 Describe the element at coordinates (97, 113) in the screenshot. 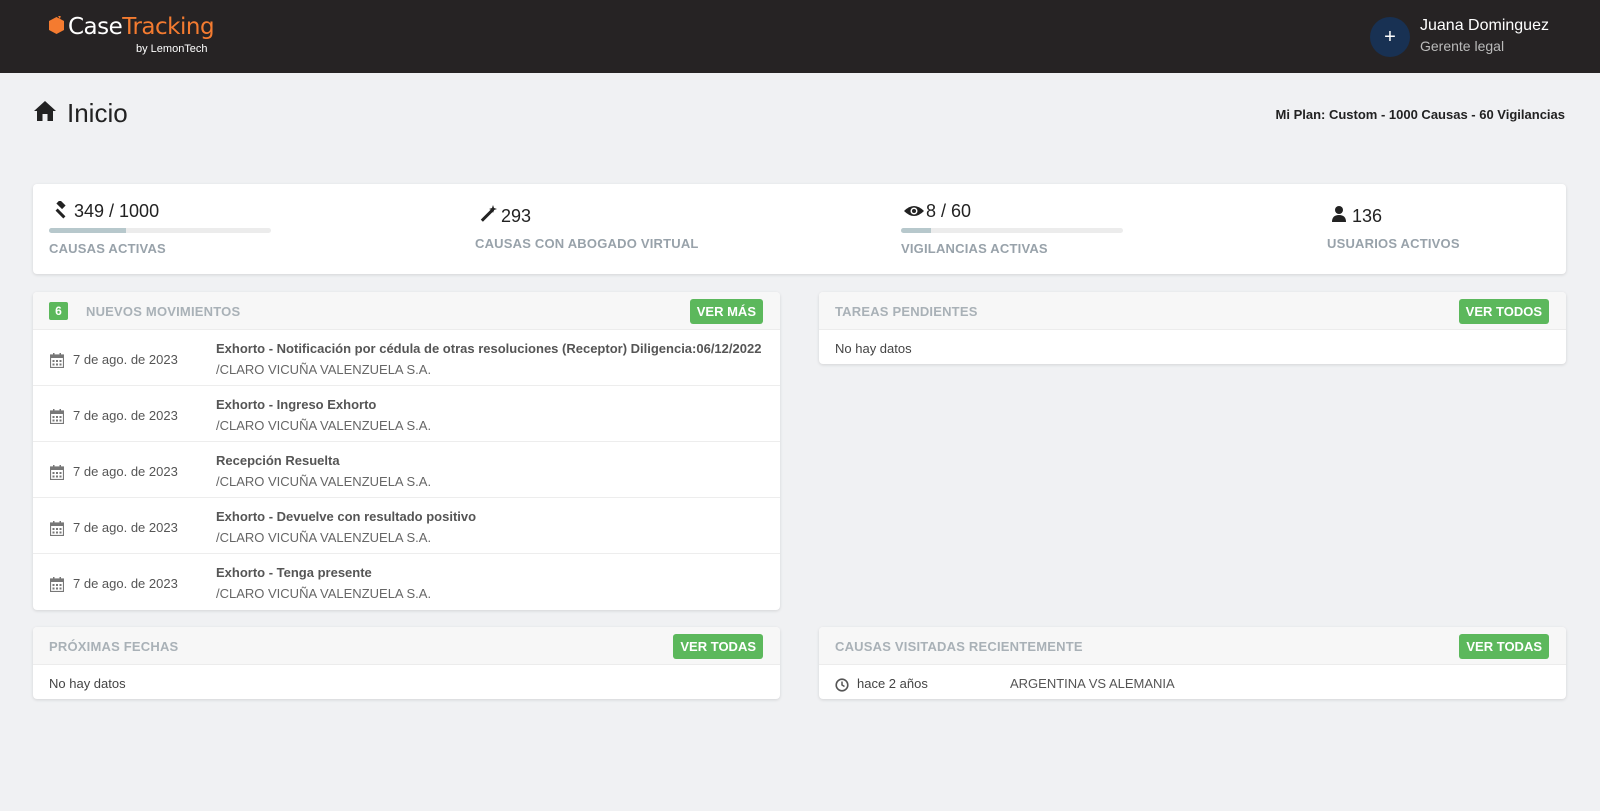

I see `page-title: Inicio` at that location.